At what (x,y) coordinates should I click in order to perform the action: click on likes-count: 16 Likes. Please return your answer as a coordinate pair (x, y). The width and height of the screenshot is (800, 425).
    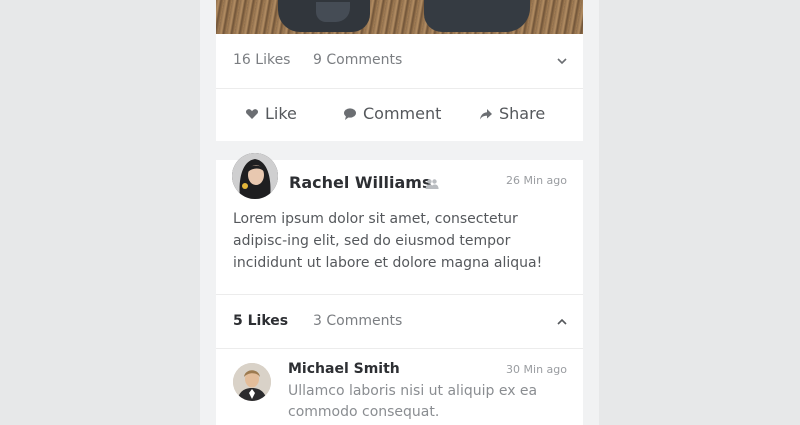
    Looking at the image, I should click on (261, 60).